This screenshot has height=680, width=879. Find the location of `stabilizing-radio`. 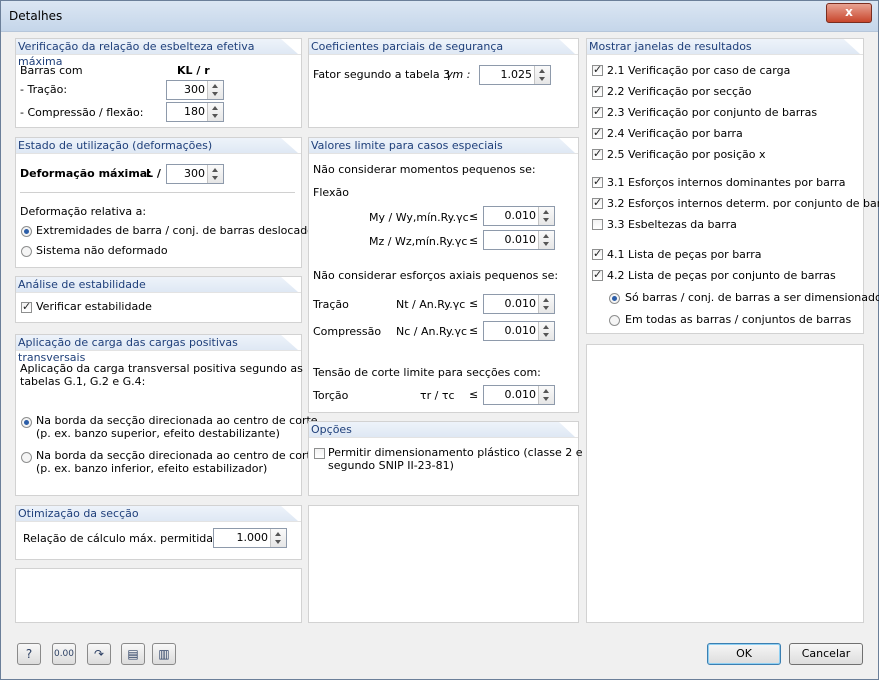

stabilizing-radio is located at coordinates (26, 457).